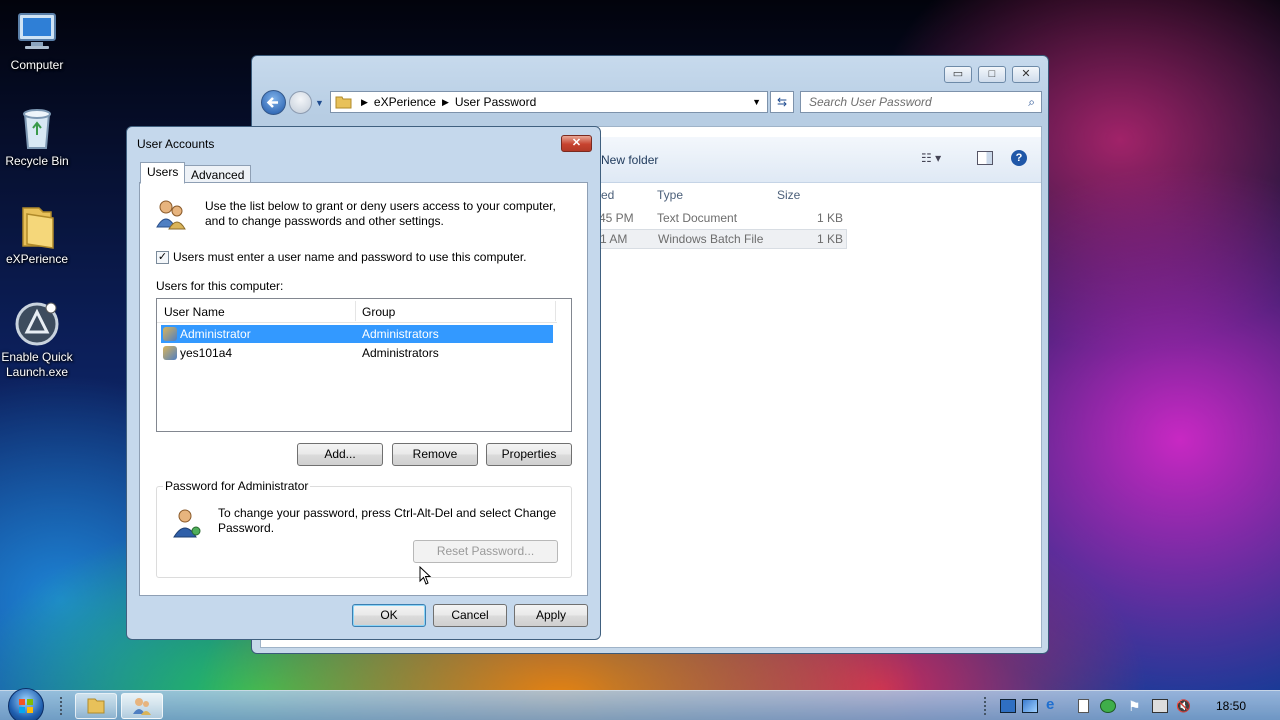 The image size is (1280, 720). What do you see at coordinates (218, 175) in the screenshot?
I see `tab-label: Advanced` at bounding box center [218, 175].